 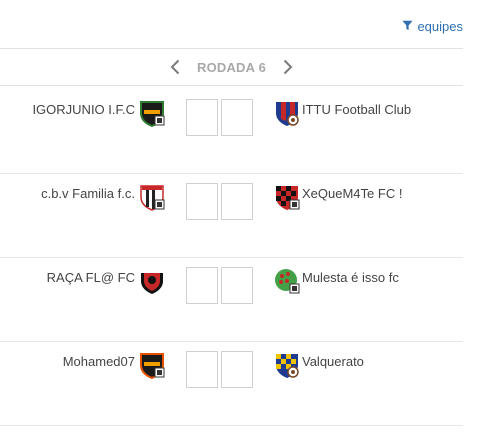 I want to click on filter-teams-link: equipes, so click(x=432, y=26).